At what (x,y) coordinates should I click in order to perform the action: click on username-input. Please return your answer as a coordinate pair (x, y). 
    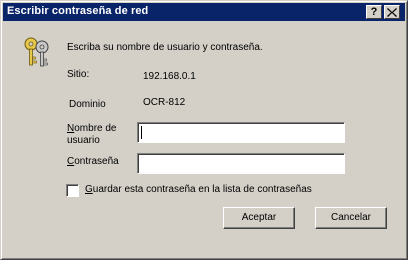
    Looking at the image, I should click on (241, 132).